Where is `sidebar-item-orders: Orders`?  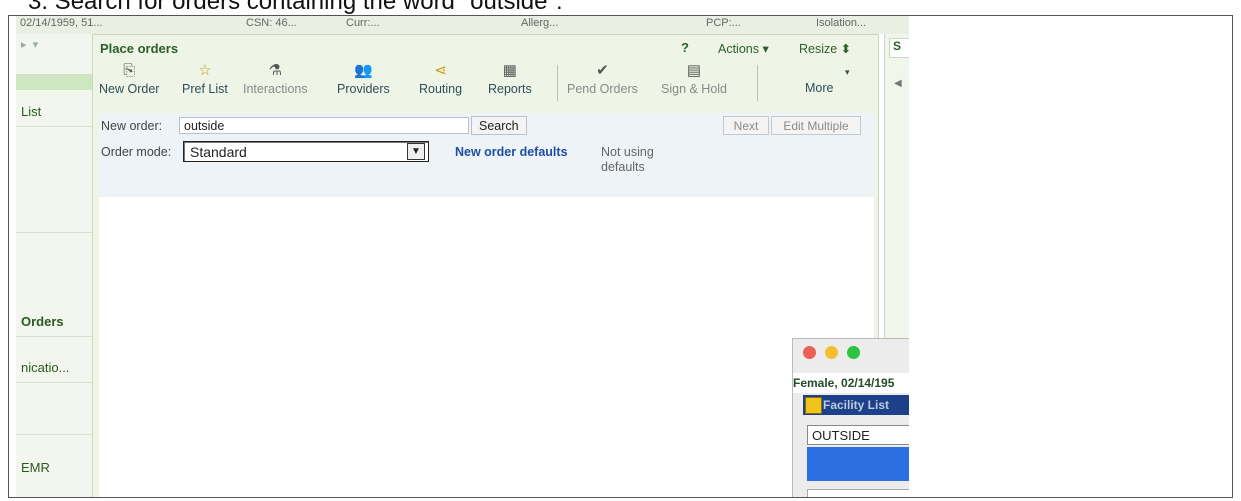
sidebar-item-orders: Orders is located at coordinates (42, 321).